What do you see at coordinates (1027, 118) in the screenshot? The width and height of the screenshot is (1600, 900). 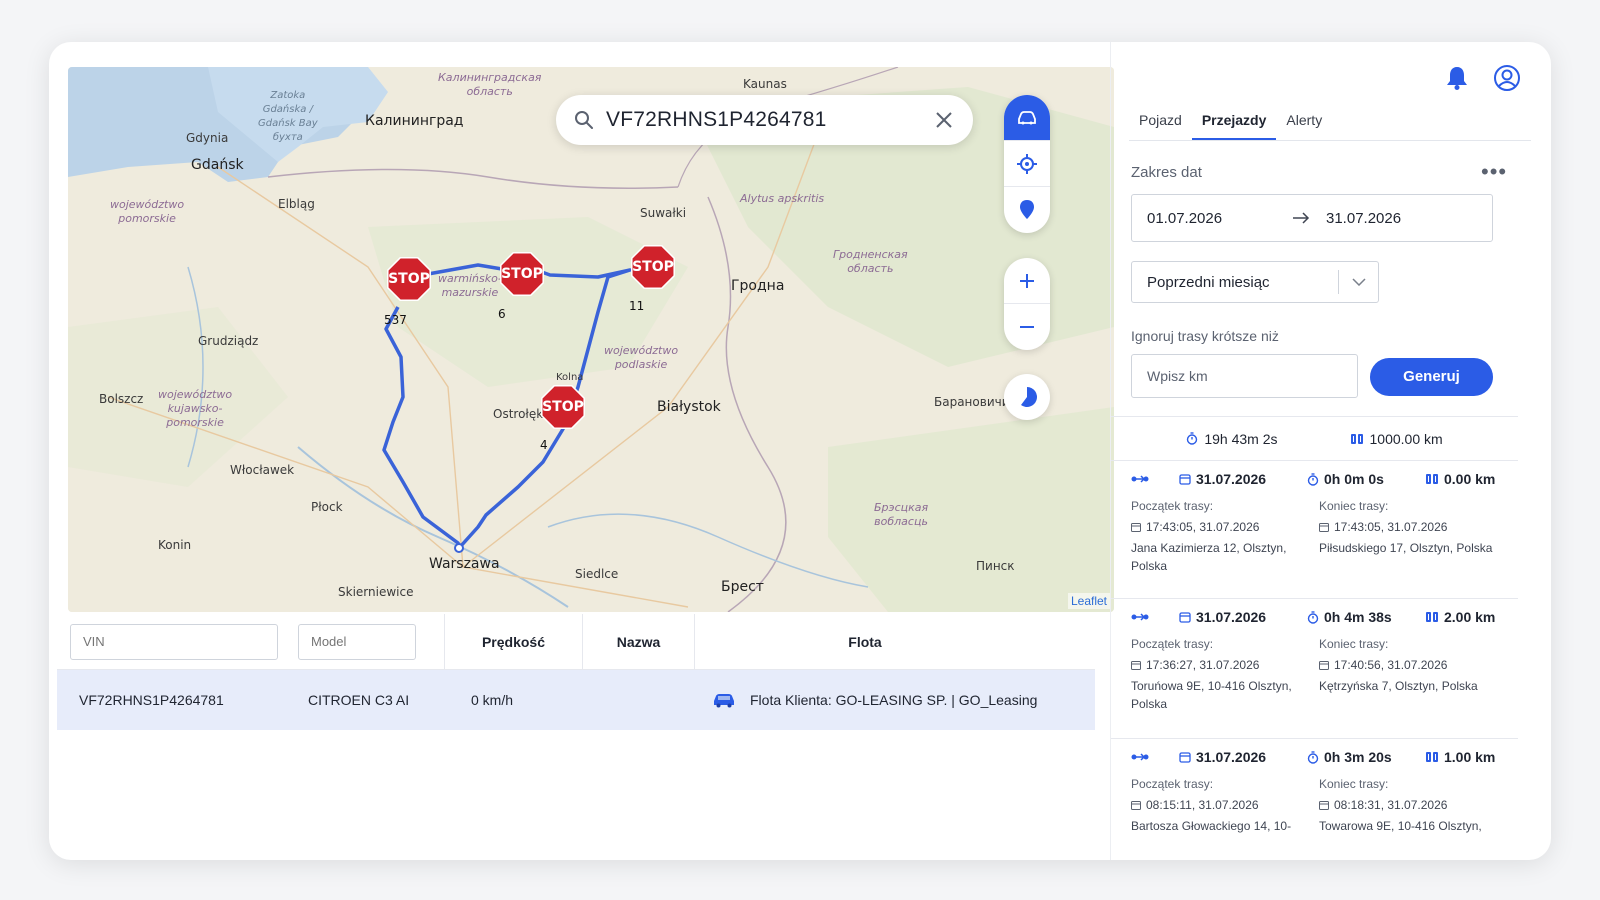 I see `vehicle-view-button` at bounding box center [1027, 118].